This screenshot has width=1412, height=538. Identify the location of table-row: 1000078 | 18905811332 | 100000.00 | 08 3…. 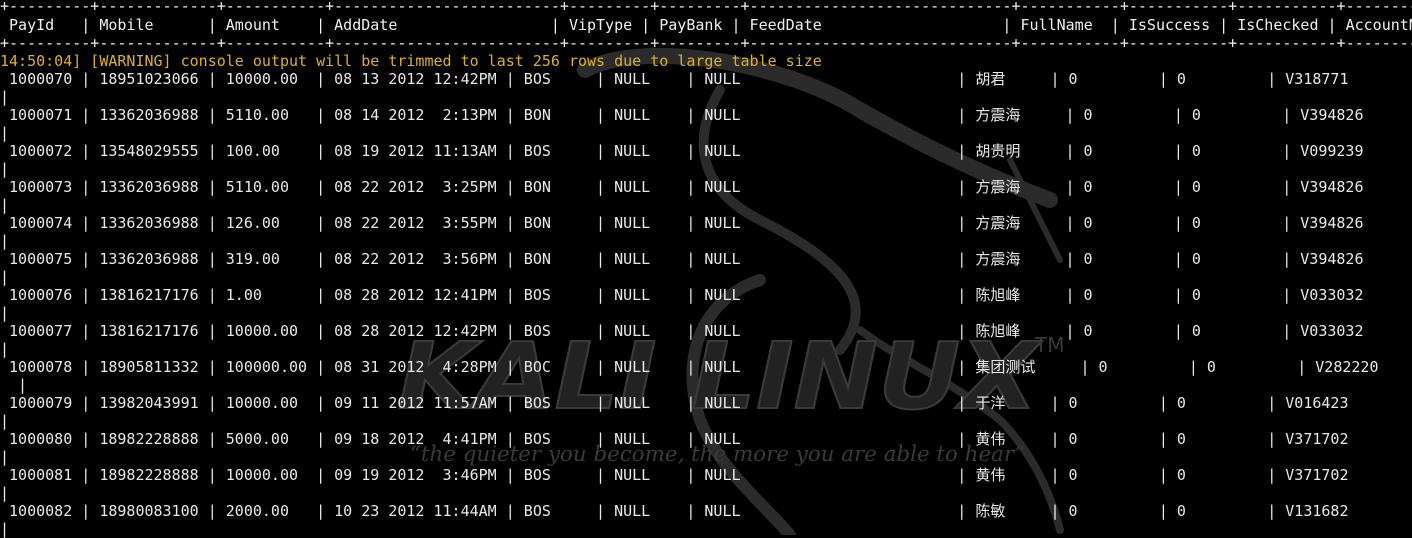
(689, 367).